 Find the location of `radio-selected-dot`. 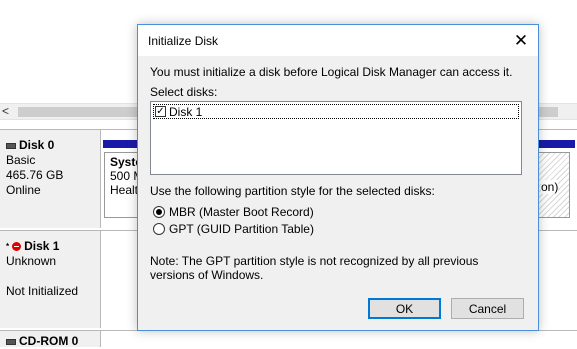

radio-selected-dot is located at coordinates (159, 212).